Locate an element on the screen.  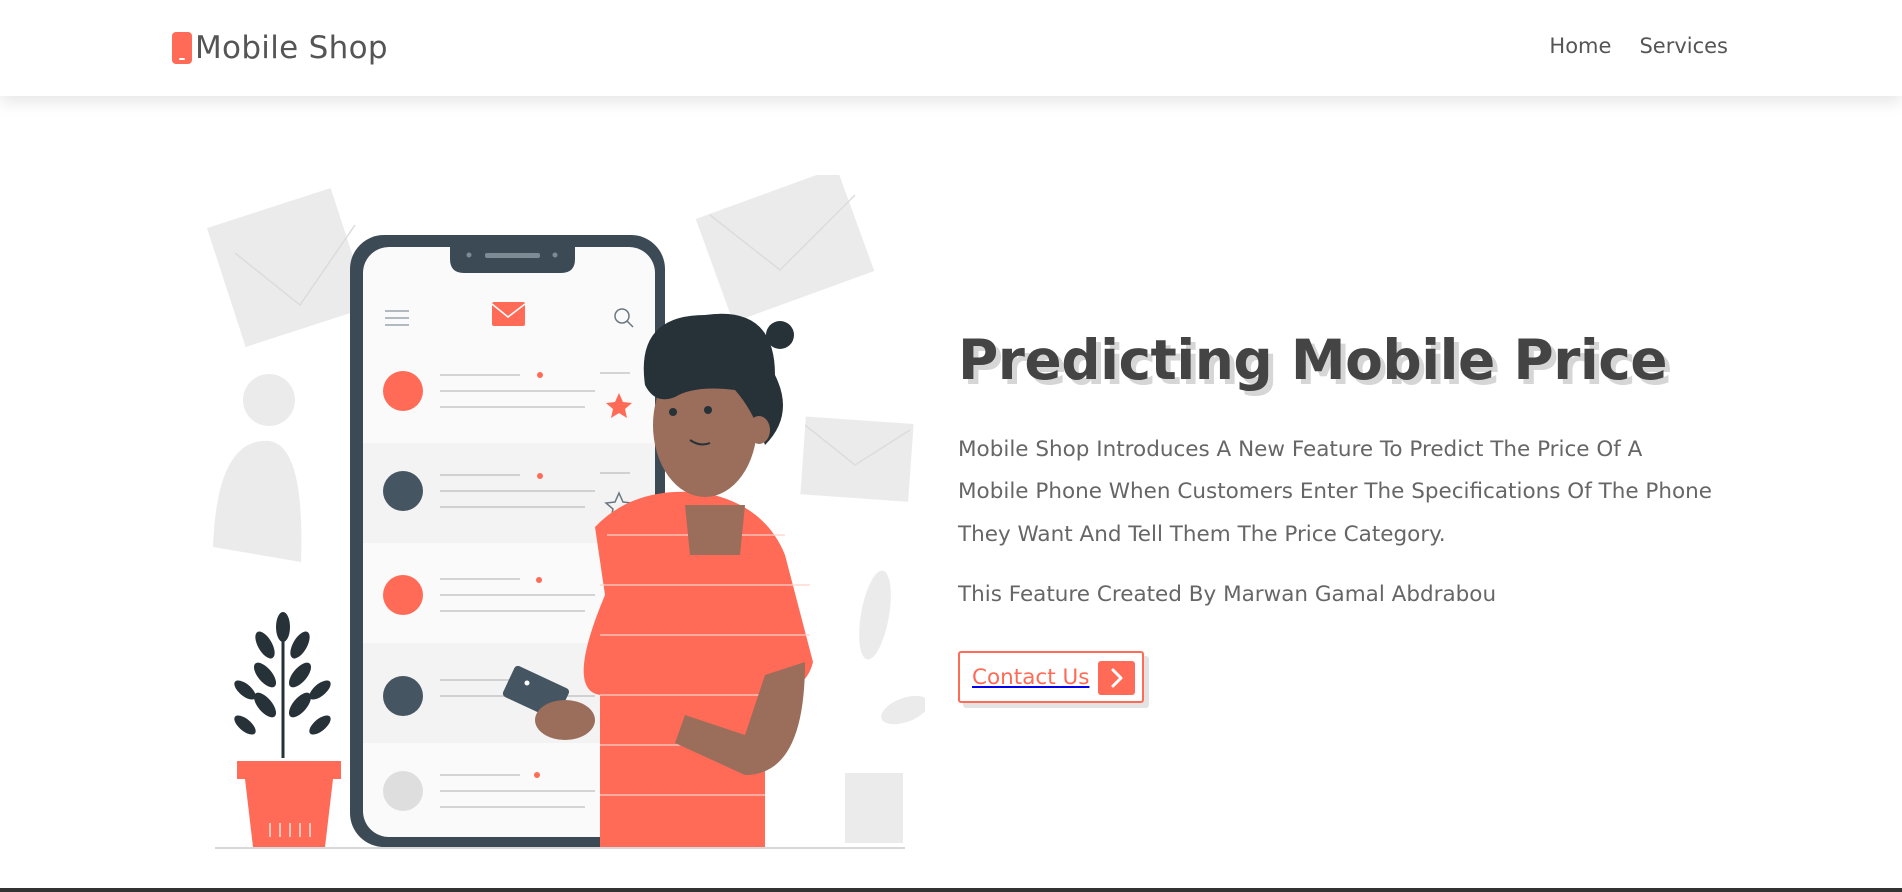
nav-home-link: Home is located at coordinates (1580, 46).